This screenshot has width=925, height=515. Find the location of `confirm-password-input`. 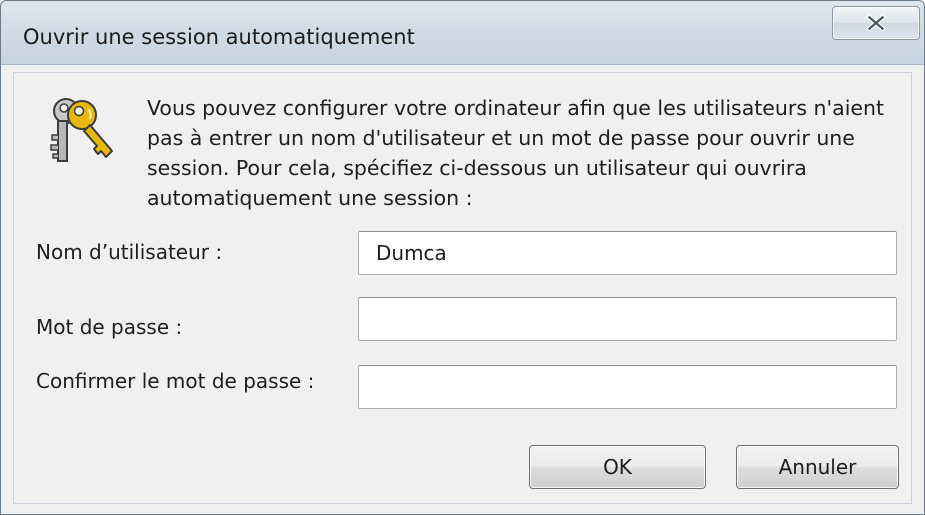

confirm-password-input is located at coordinates (627, 387).